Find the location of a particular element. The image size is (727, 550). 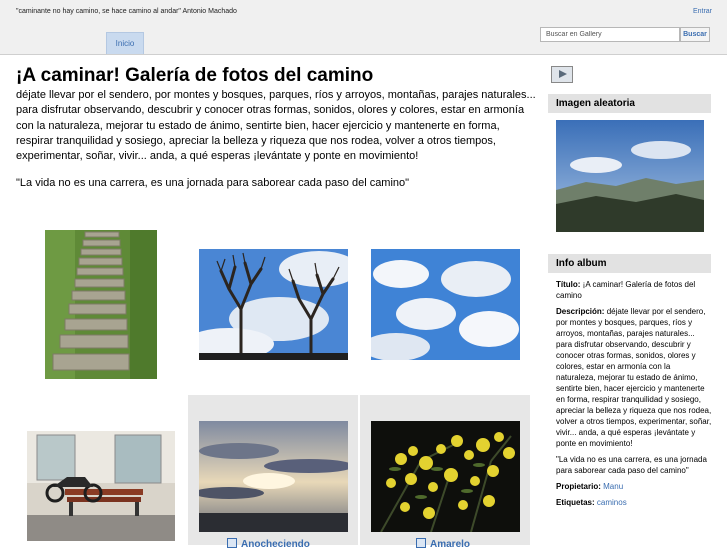

login-link: Entrar is located at coordinates (702, 11).